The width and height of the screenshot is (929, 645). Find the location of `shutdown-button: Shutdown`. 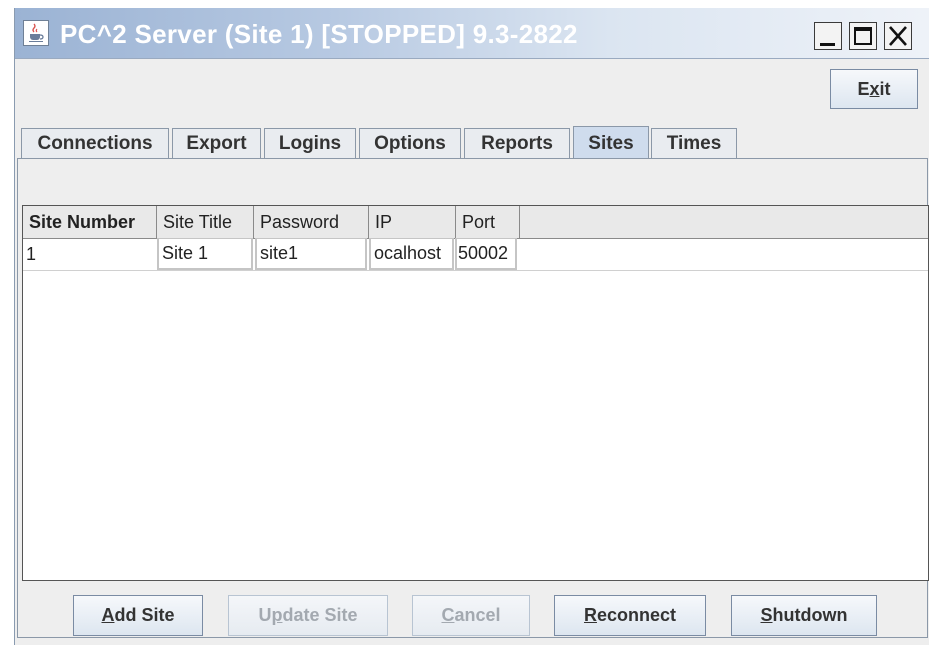

shutdown-button: Shutdown is located at coordinates (804, 615).